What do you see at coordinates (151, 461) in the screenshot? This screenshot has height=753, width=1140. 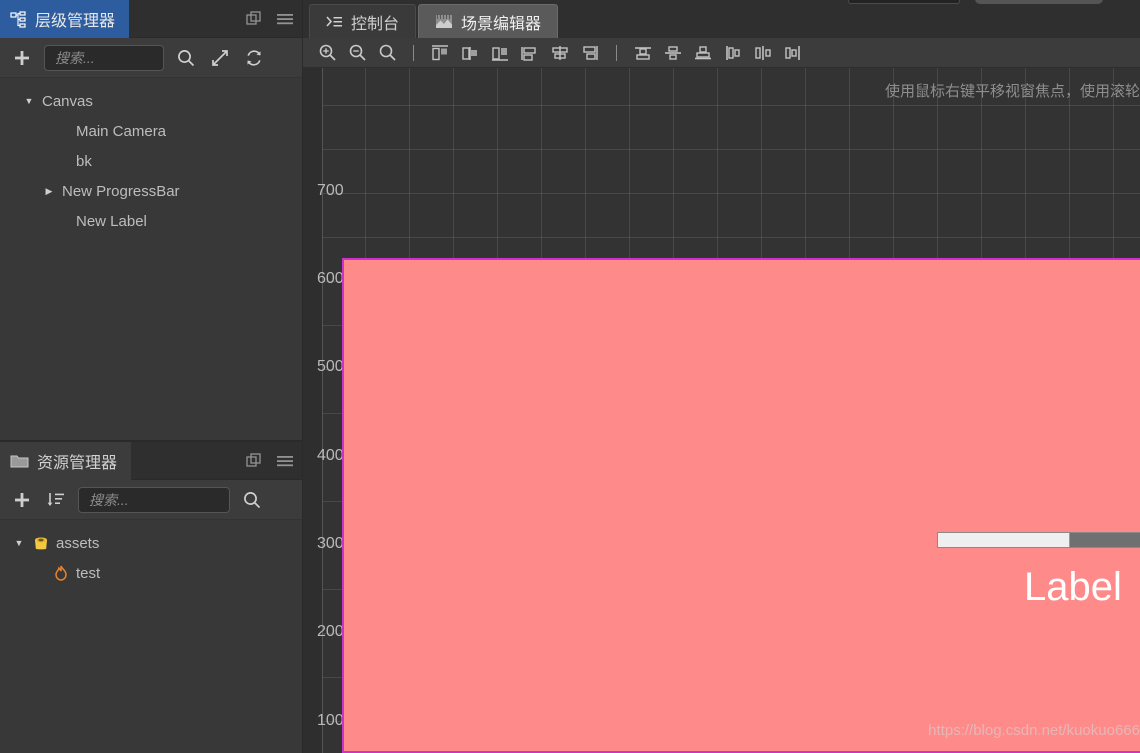 I see `assets-panel-header: 资源管理器` at bounding box center [151, 461].